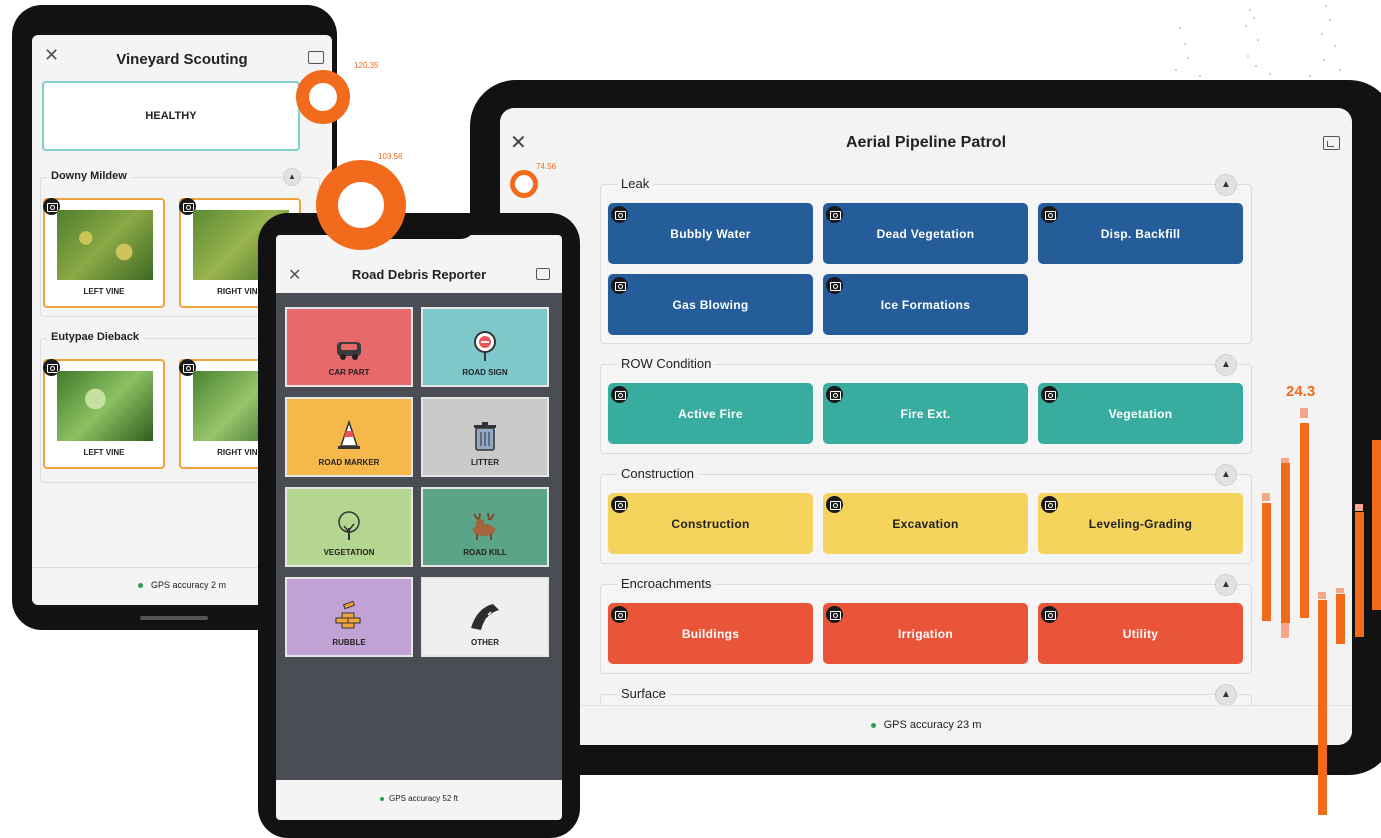 The height and width of the screenshot is (838, 1381). I want to click on section-label: Downy Mildew, so click(89, 176).